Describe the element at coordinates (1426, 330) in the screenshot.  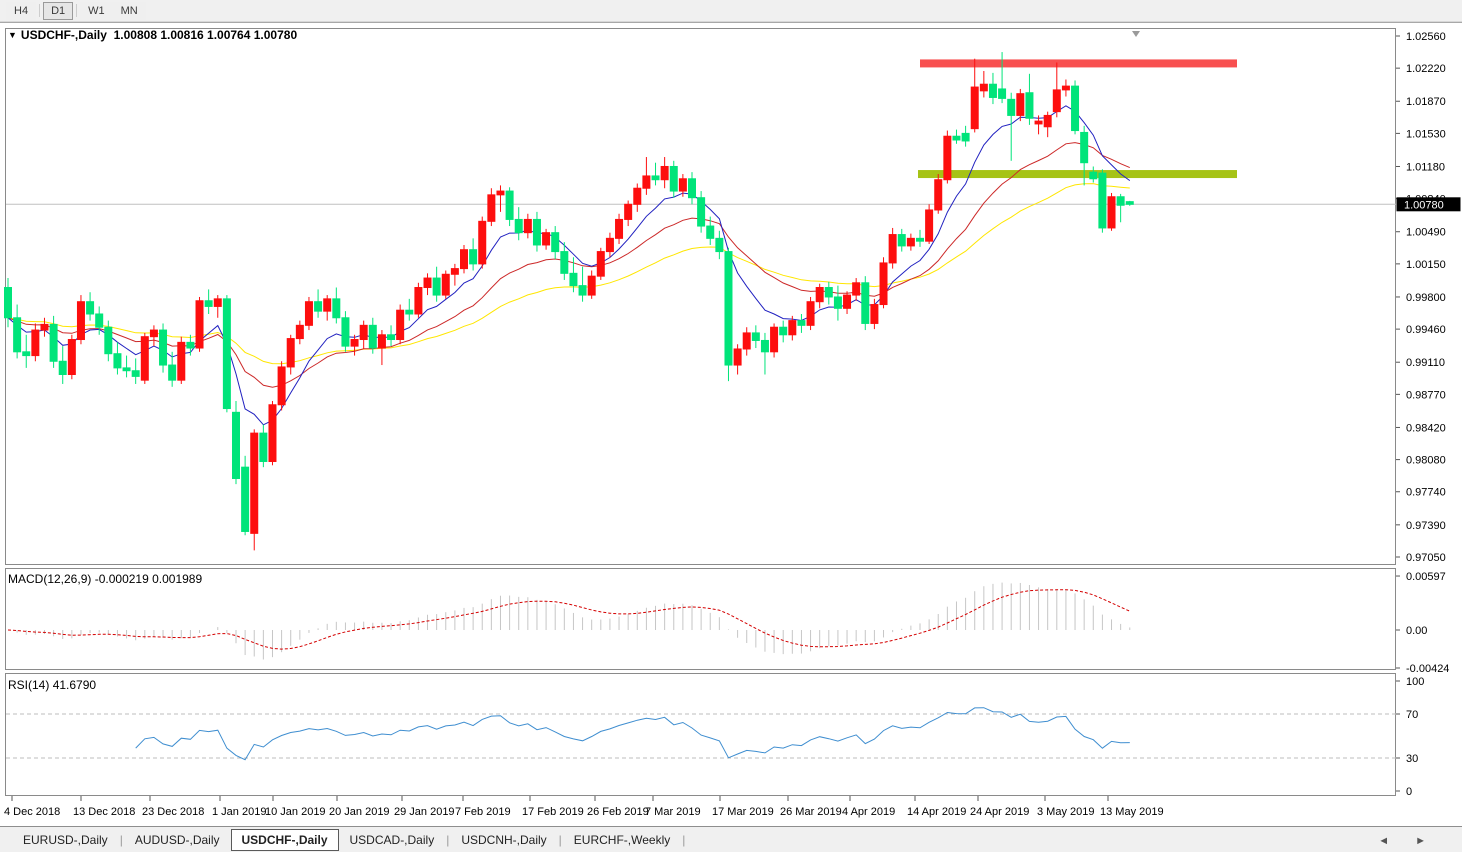
I see `price-axis-label: 0.99460` at that location.